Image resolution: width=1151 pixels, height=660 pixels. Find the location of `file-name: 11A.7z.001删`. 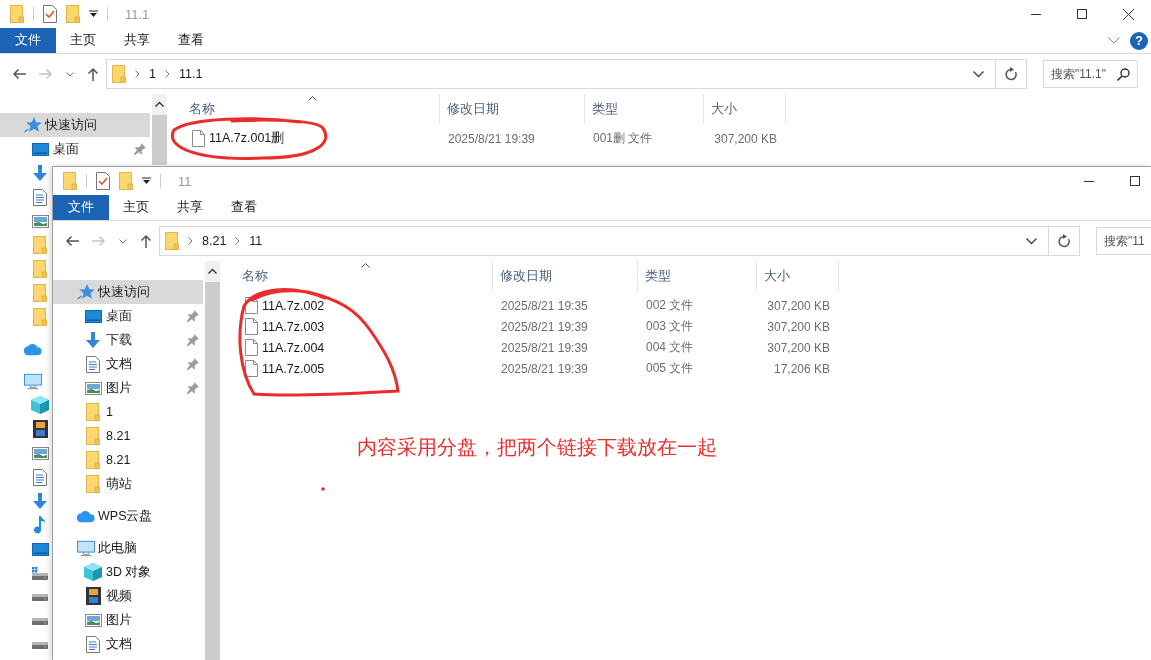

file-name: 11A.7z.001删 is located at coordinates (247, 138).